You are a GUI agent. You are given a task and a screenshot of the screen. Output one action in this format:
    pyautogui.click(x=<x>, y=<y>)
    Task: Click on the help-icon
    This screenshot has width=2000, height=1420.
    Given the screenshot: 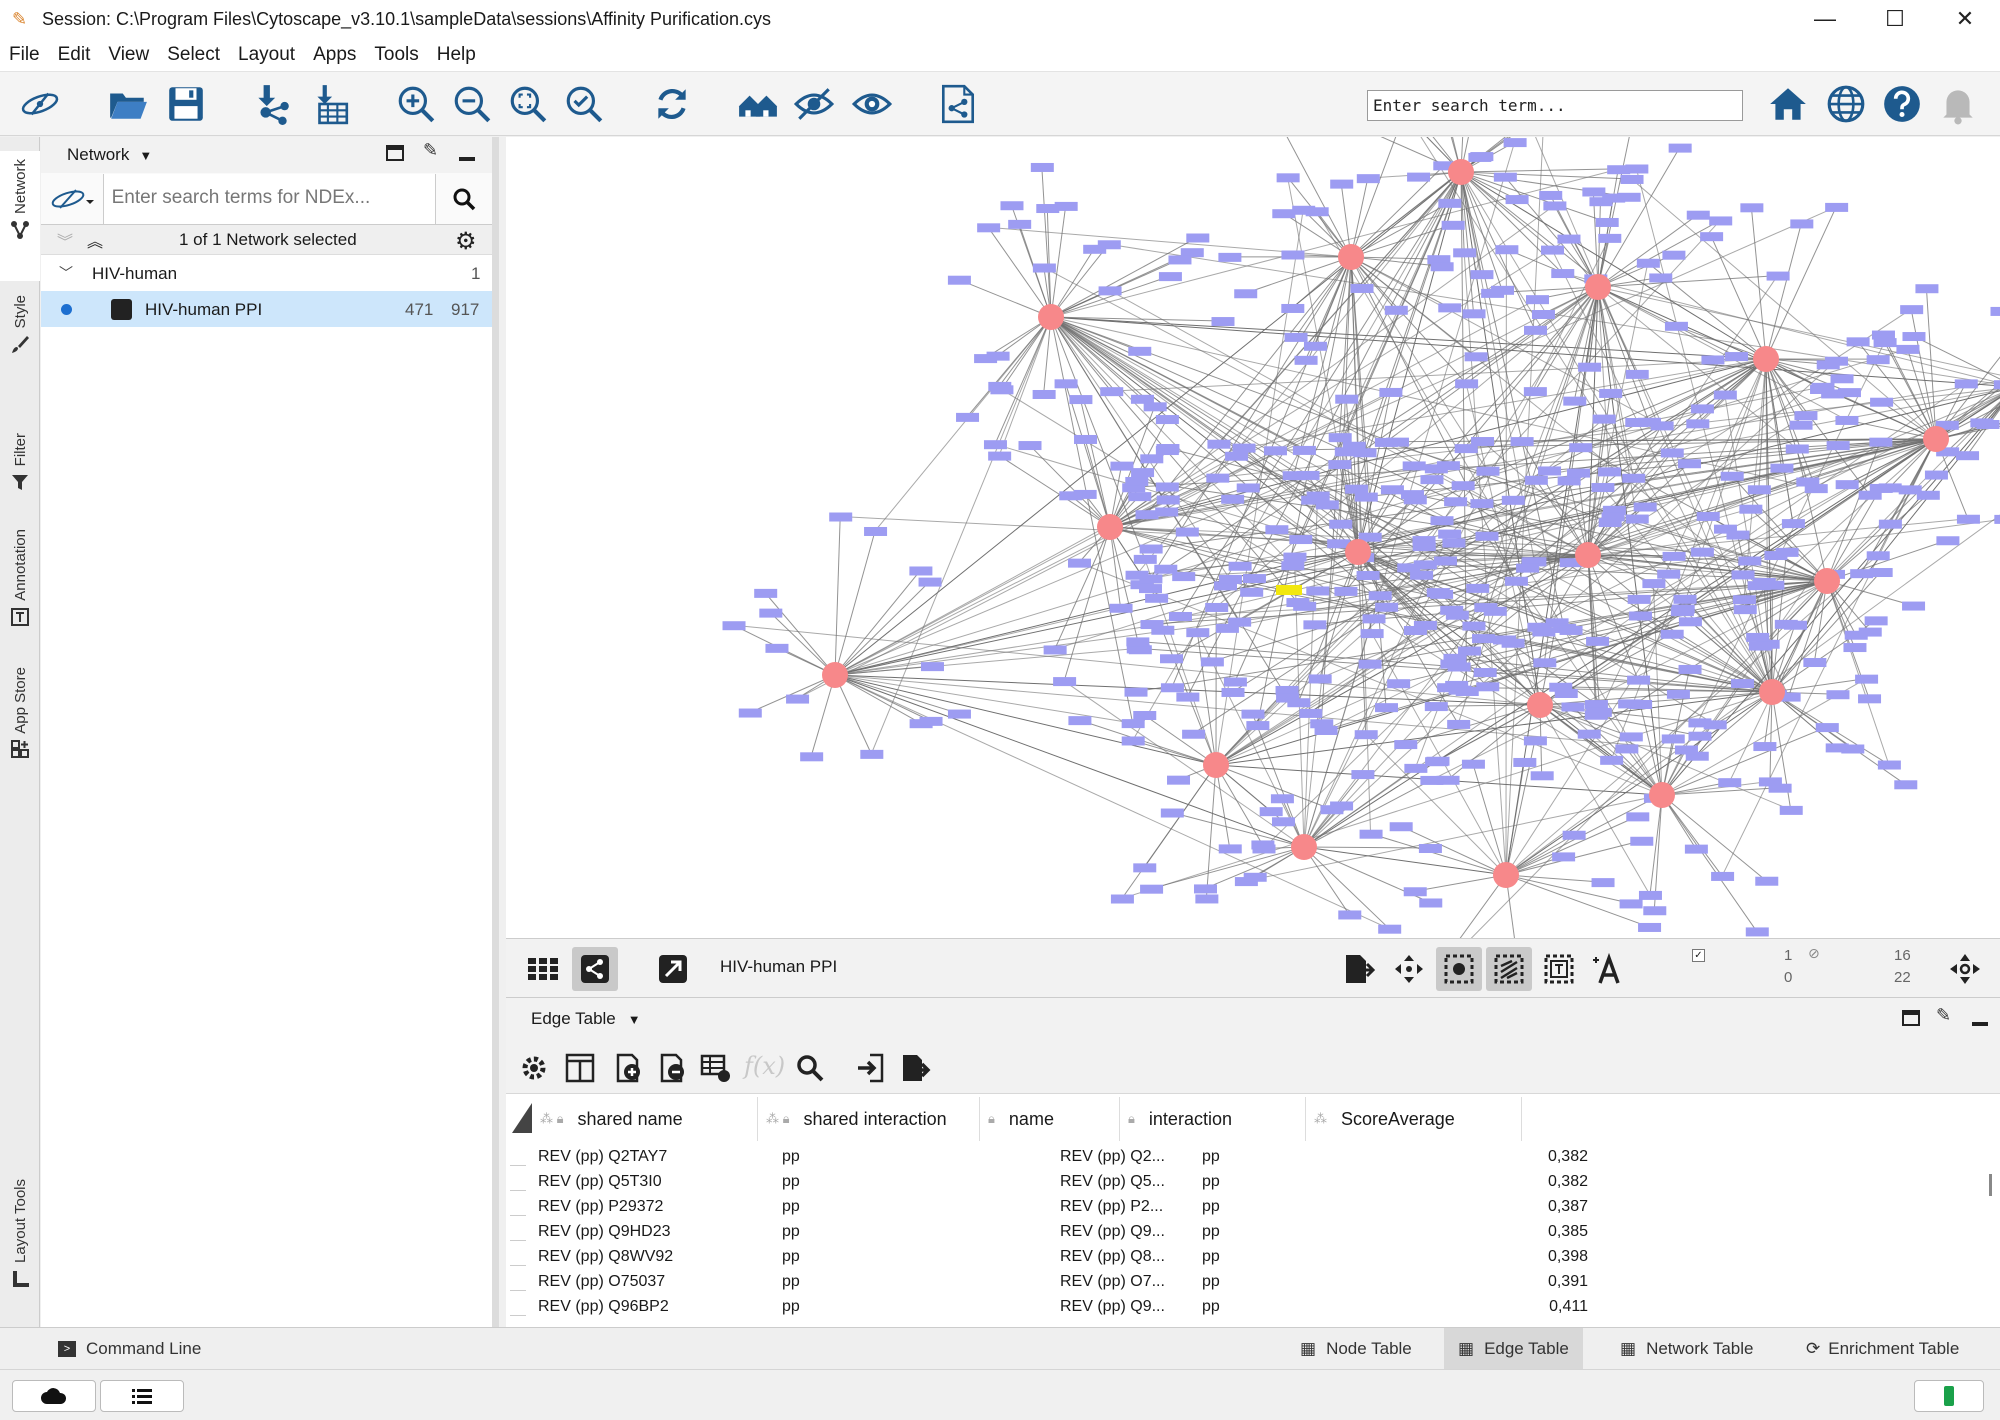 What is the action you would take?
    pyautogui.click(x=1902, y=104)
    